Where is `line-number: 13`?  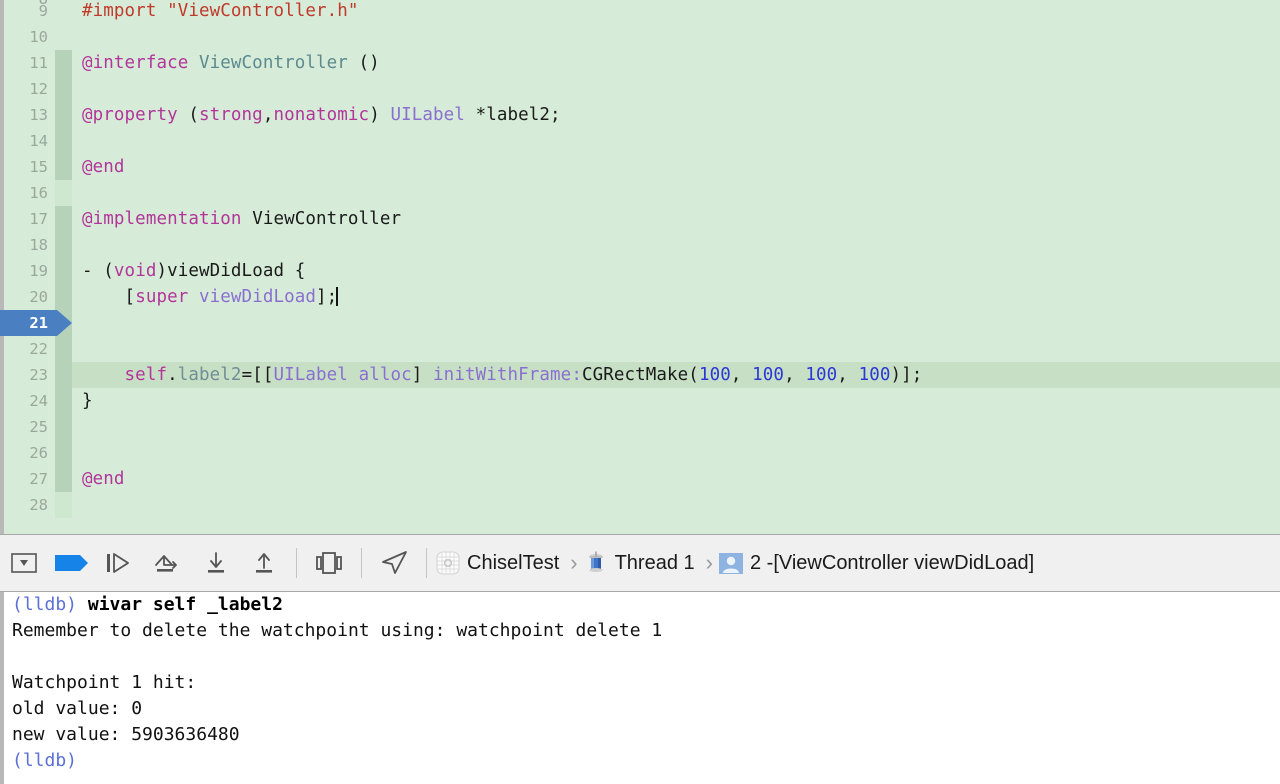 line-number: 13 is located at coordinates (38, 115).